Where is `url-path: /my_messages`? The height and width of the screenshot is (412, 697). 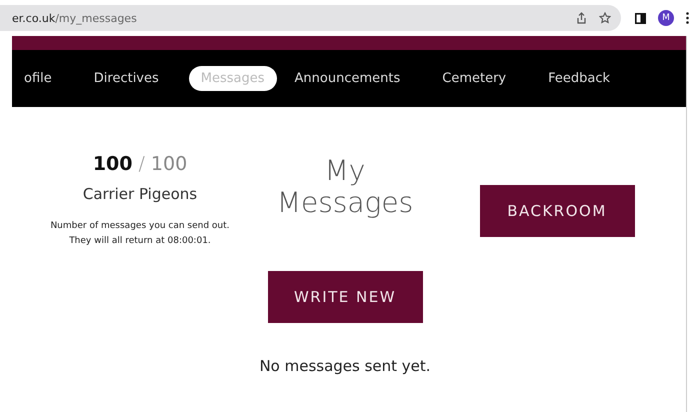 url-path: /my_messages is located at coordinates (96, 18).